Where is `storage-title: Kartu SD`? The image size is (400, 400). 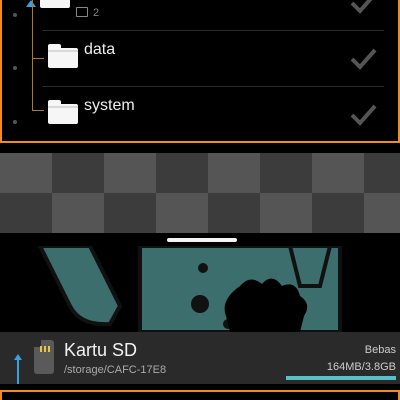
storage-title: Kartu SD is located at coordinates (101, 350).